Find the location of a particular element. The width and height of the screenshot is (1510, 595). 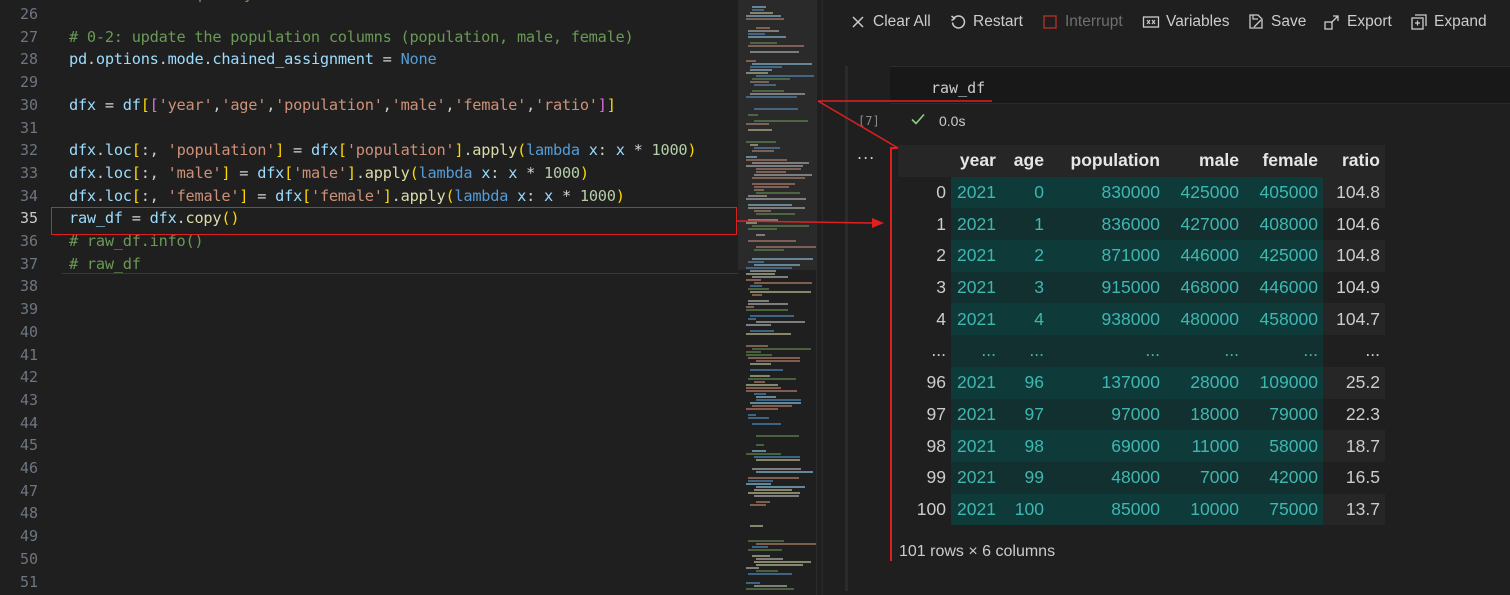

cell-divider is located at coordinates (400, 273).